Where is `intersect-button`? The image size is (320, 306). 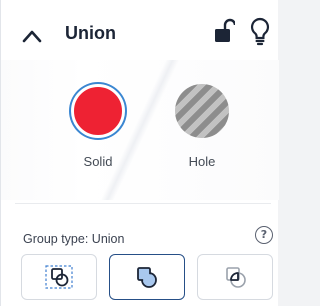 intersect-button is located at coordinates (235, 277).